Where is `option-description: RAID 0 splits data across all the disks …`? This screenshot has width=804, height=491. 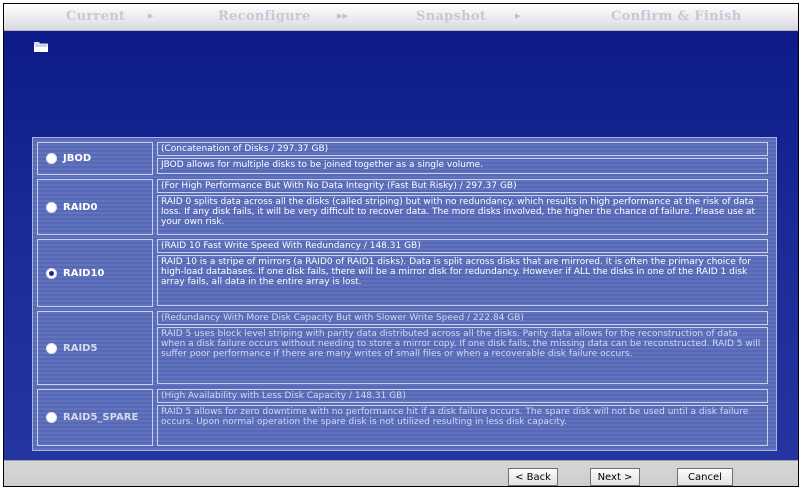 option-description: RAID 0 splits data across all the disks … is located at coordinates (462, 215).